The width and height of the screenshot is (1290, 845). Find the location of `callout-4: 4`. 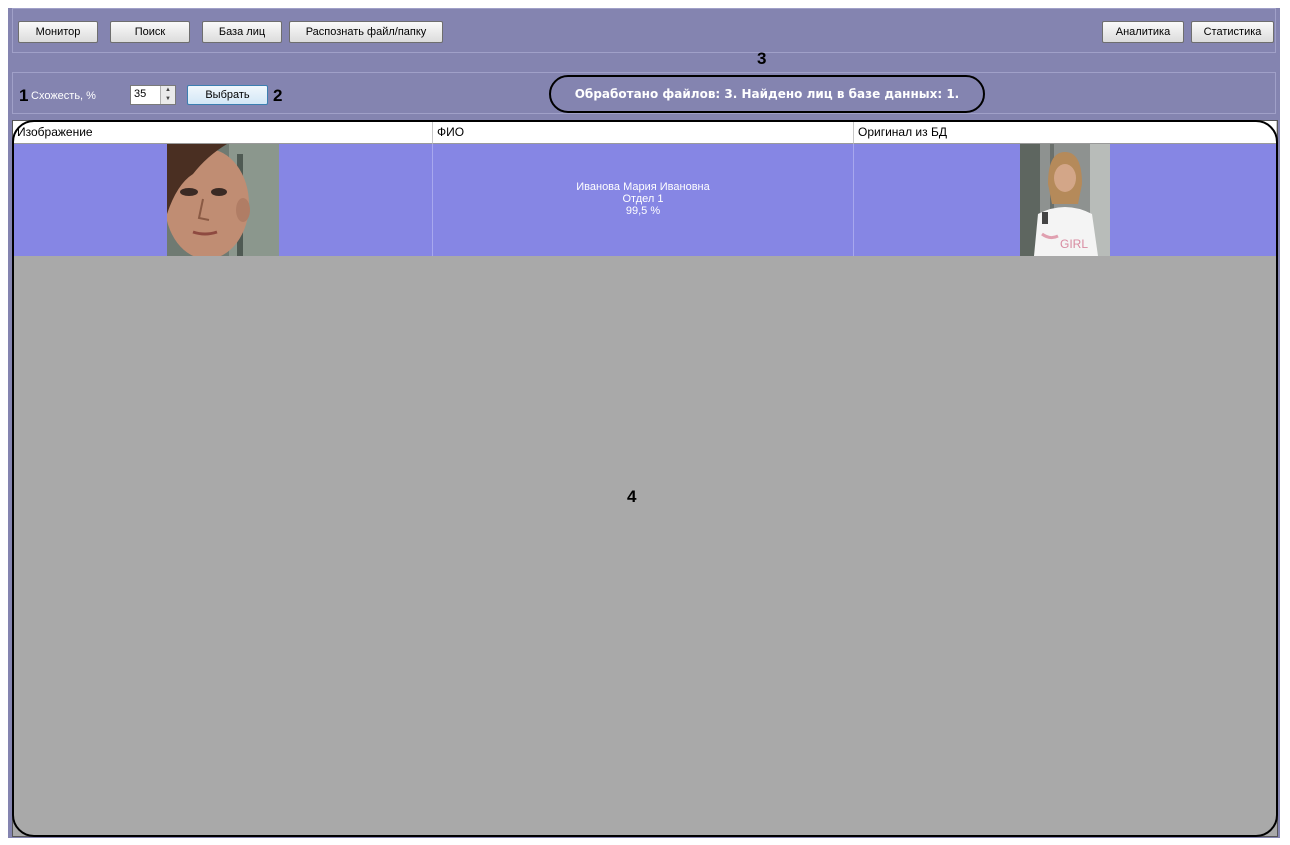

callout-4: 4 is located at coordinates (632, 496).